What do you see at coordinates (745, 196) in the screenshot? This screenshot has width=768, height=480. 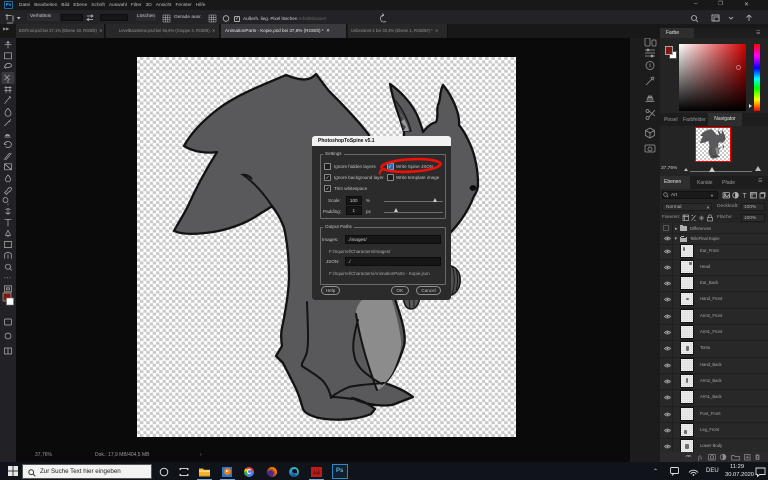 I see `svg-text: T` at bounding box center [745, 196].